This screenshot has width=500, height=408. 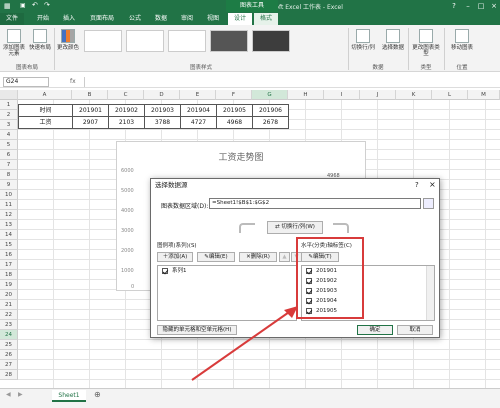 I want to click on row-header: 19, so click(x=9, y=285).